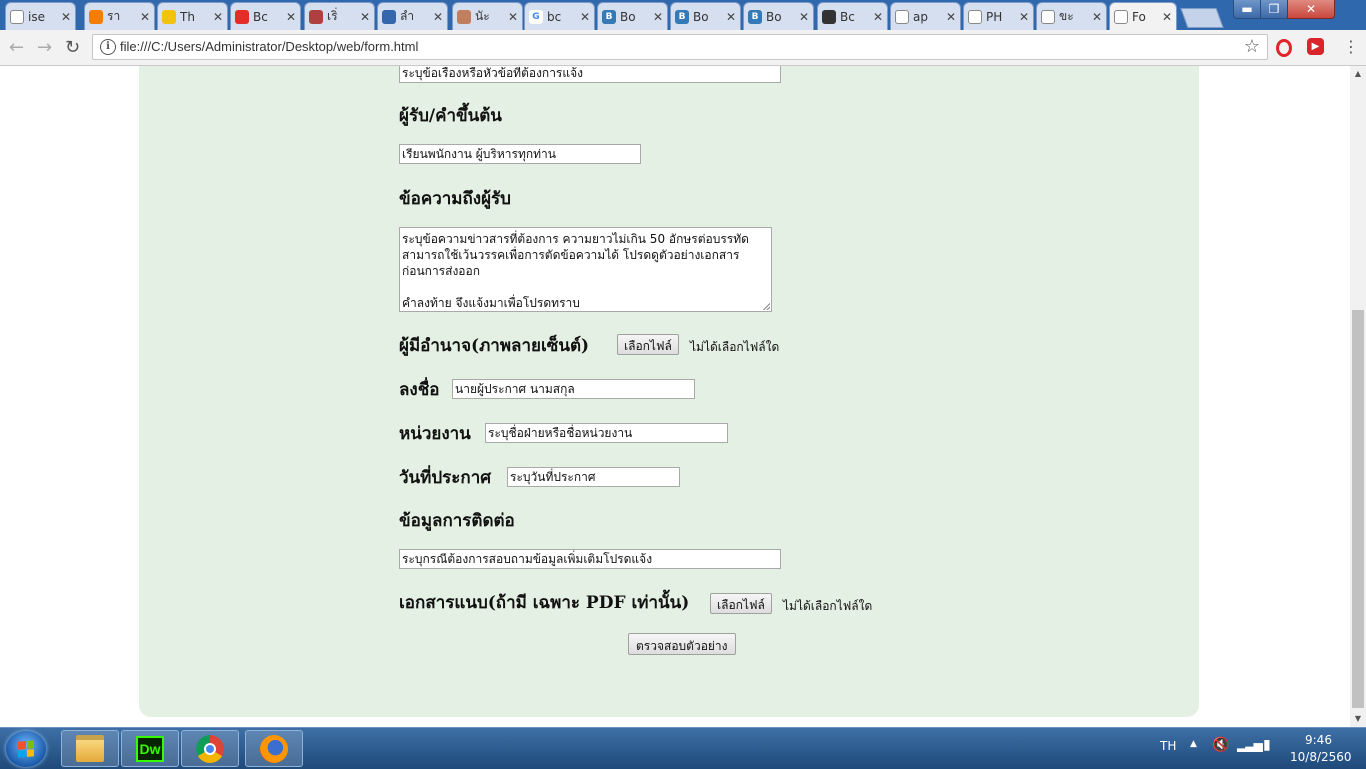 The width and height of the screenshot is (1366, 769). What do you see at coordinates (520, 154) in the screenshot?
I see `recipient-input: เรียนพนักงาน ผู้บริหารทุกท่าน` at bounding box center [520, 154].